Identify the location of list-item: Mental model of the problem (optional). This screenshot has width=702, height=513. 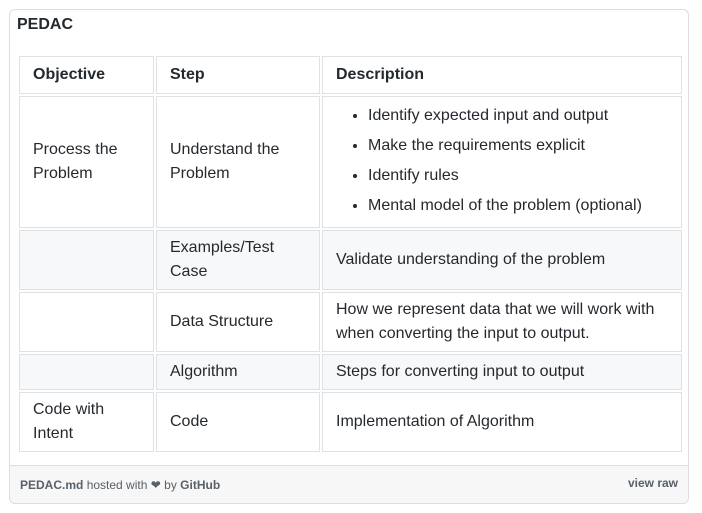
(518, 206).